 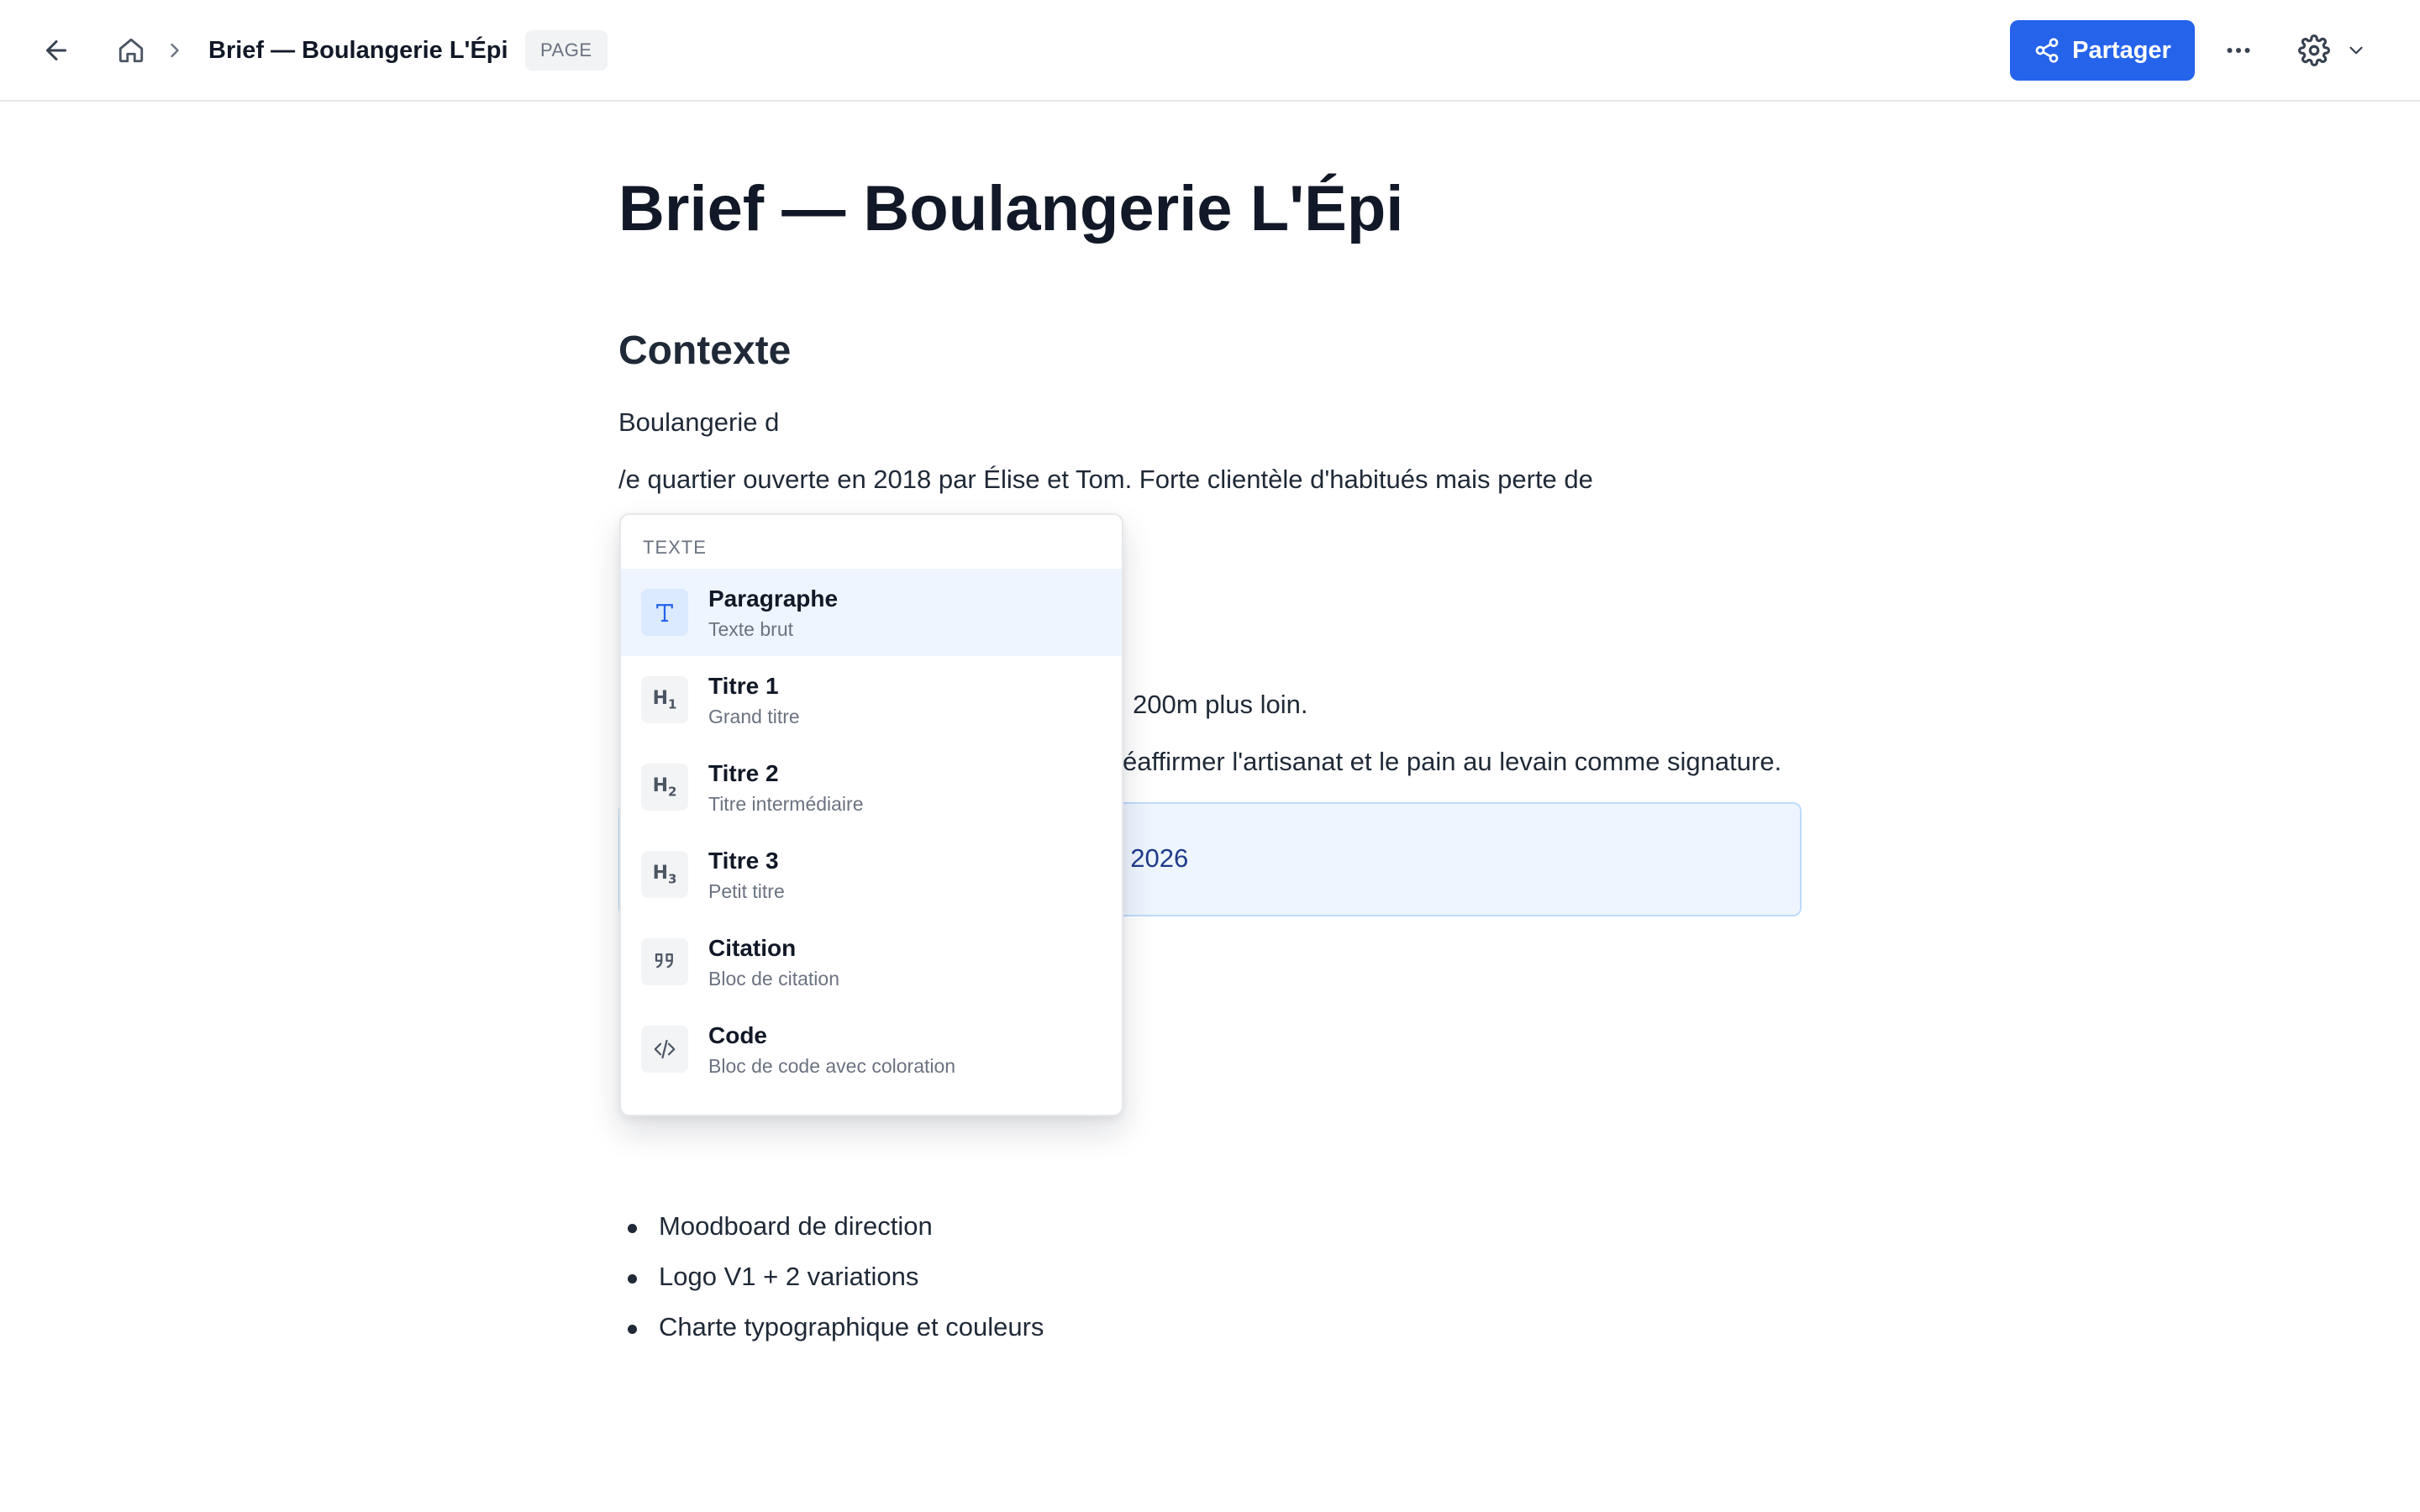 What do you see at coordinates (871, 612) in the screenshot?
I see `menu-item-paragraph: Paragraphe Texte brut` at bounding box center [871, 612].